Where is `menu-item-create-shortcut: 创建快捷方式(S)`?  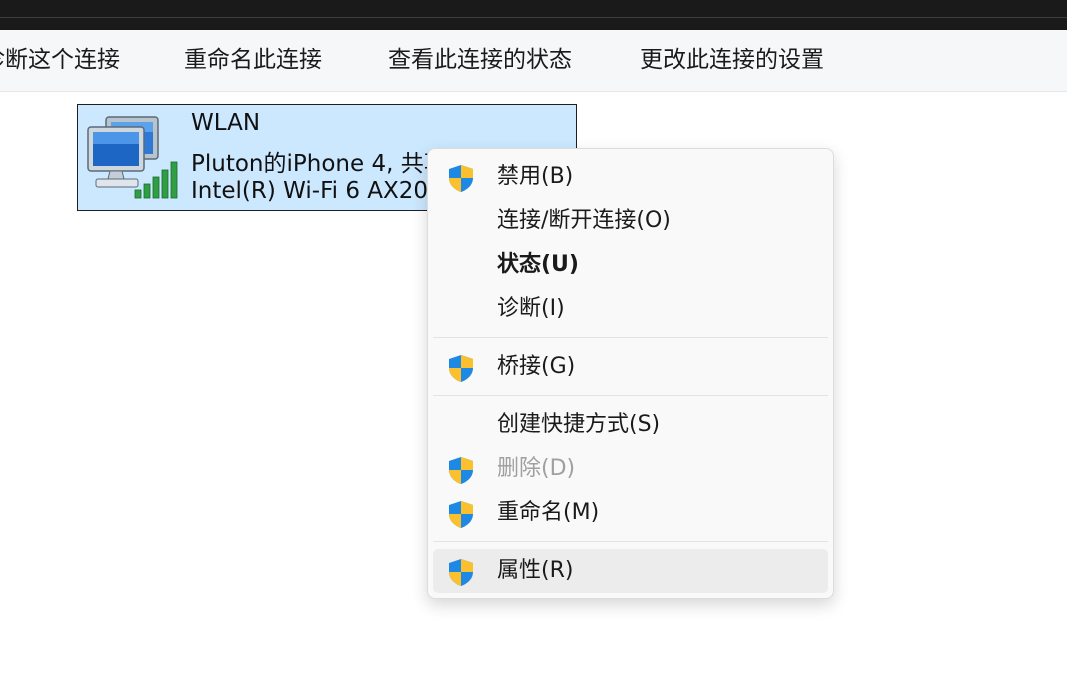 menu-item-create-shortcut: 创建快捷方式(S) is located at coordinates (630, 425).